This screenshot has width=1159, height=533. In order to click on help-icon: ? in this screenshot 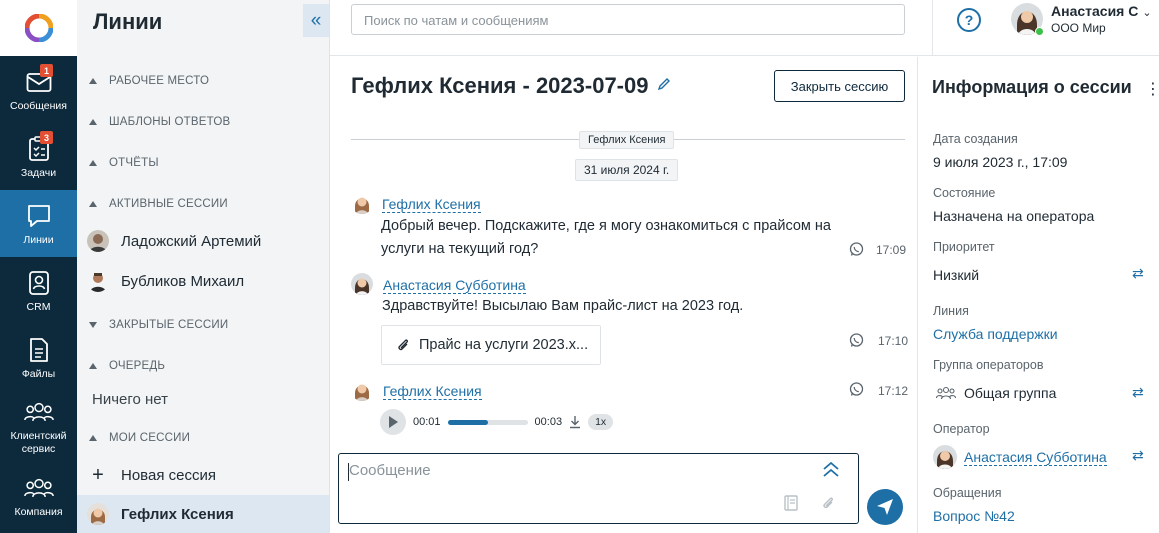, I will do `click(969, 20)`.